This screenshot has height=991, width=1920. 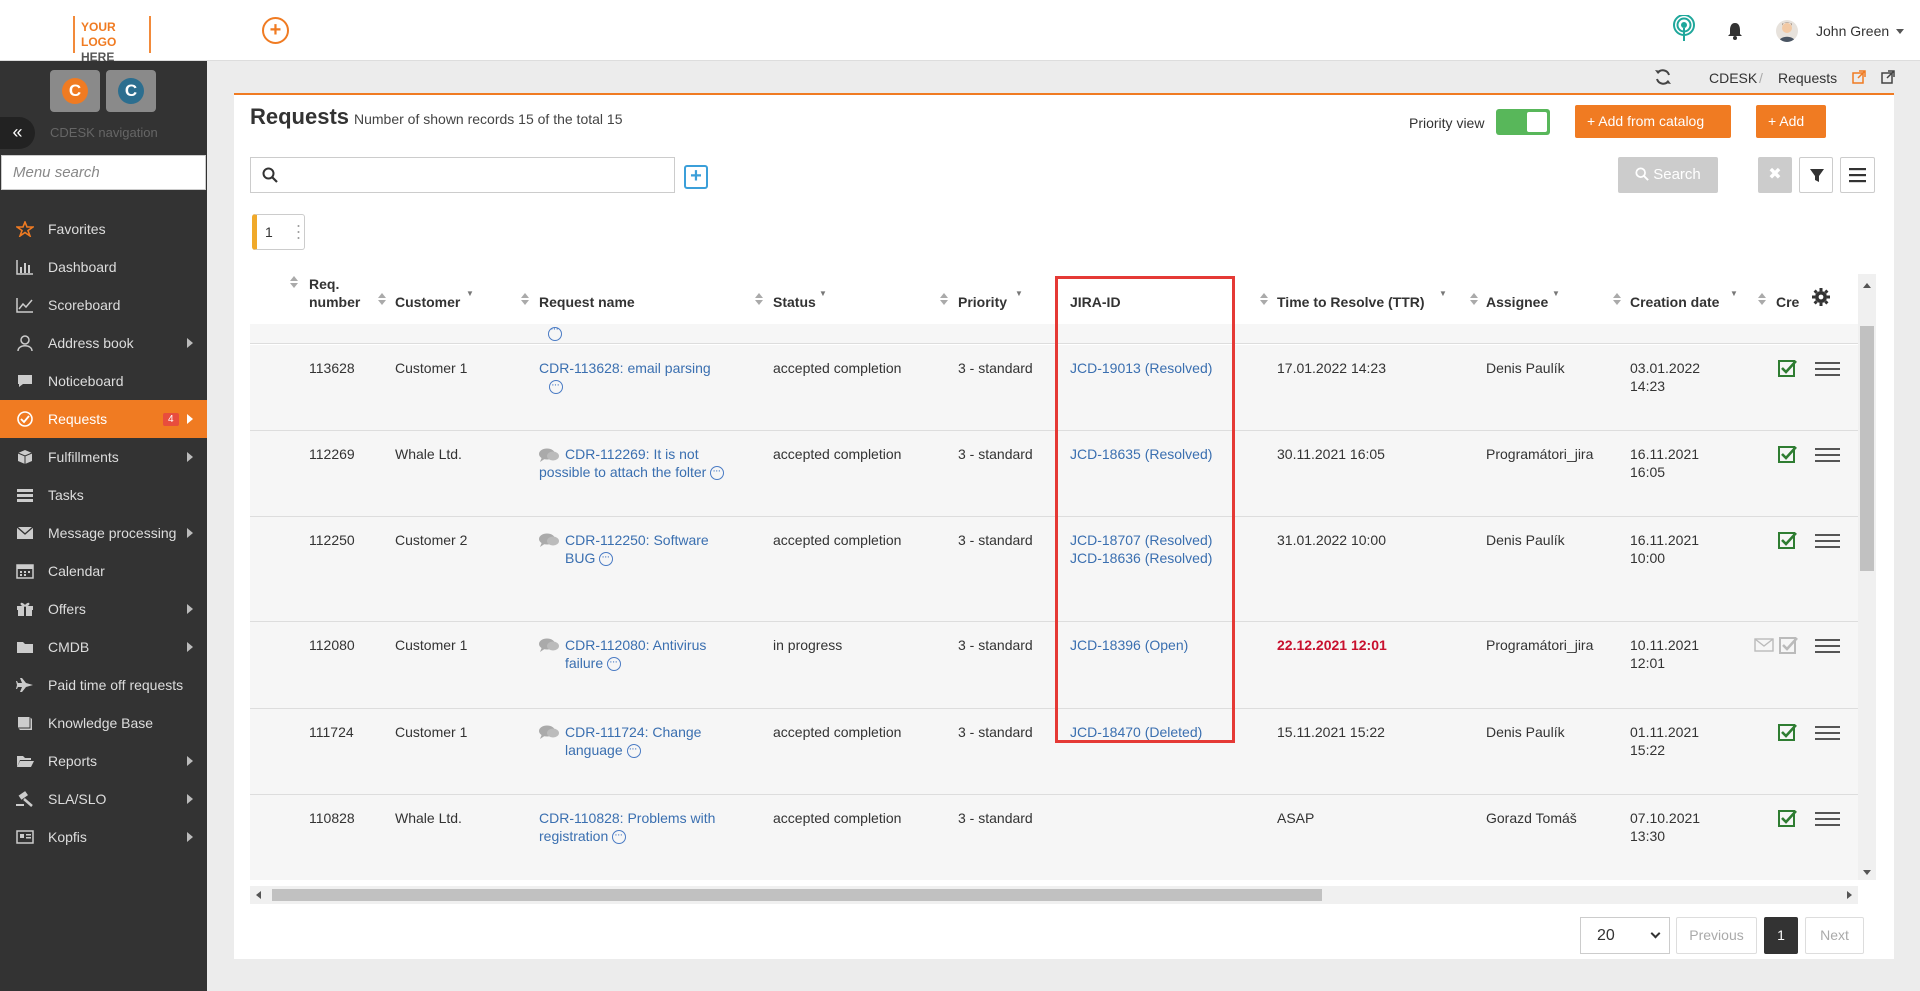 What do you see at coordinates (103, 533) in the screenshot?
I see `sidebar-item-message-processing: Message processing` at bounding box center [103, 533].